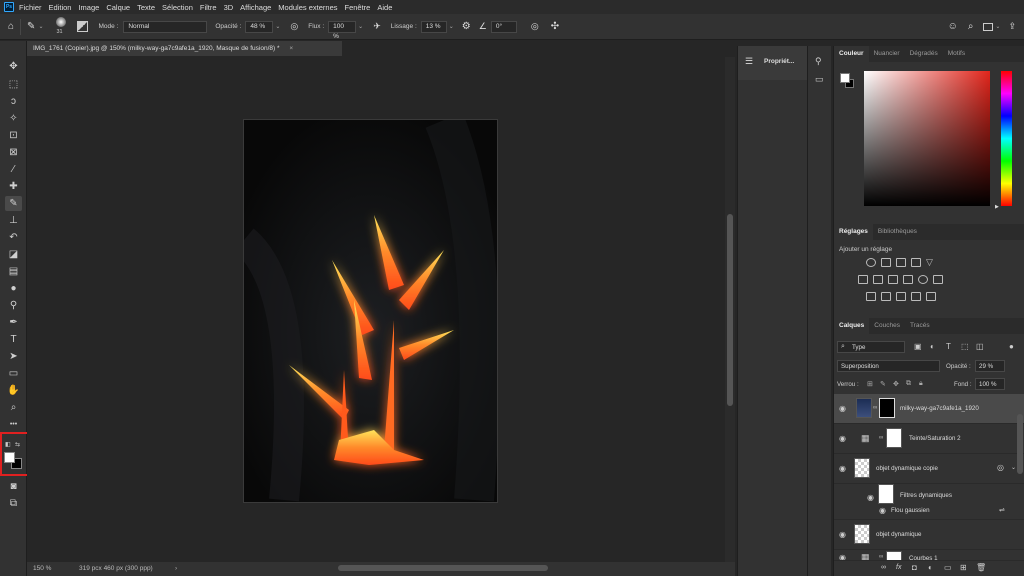  I want to click on layers-scrollbar-thumb, so click(1020, 444).